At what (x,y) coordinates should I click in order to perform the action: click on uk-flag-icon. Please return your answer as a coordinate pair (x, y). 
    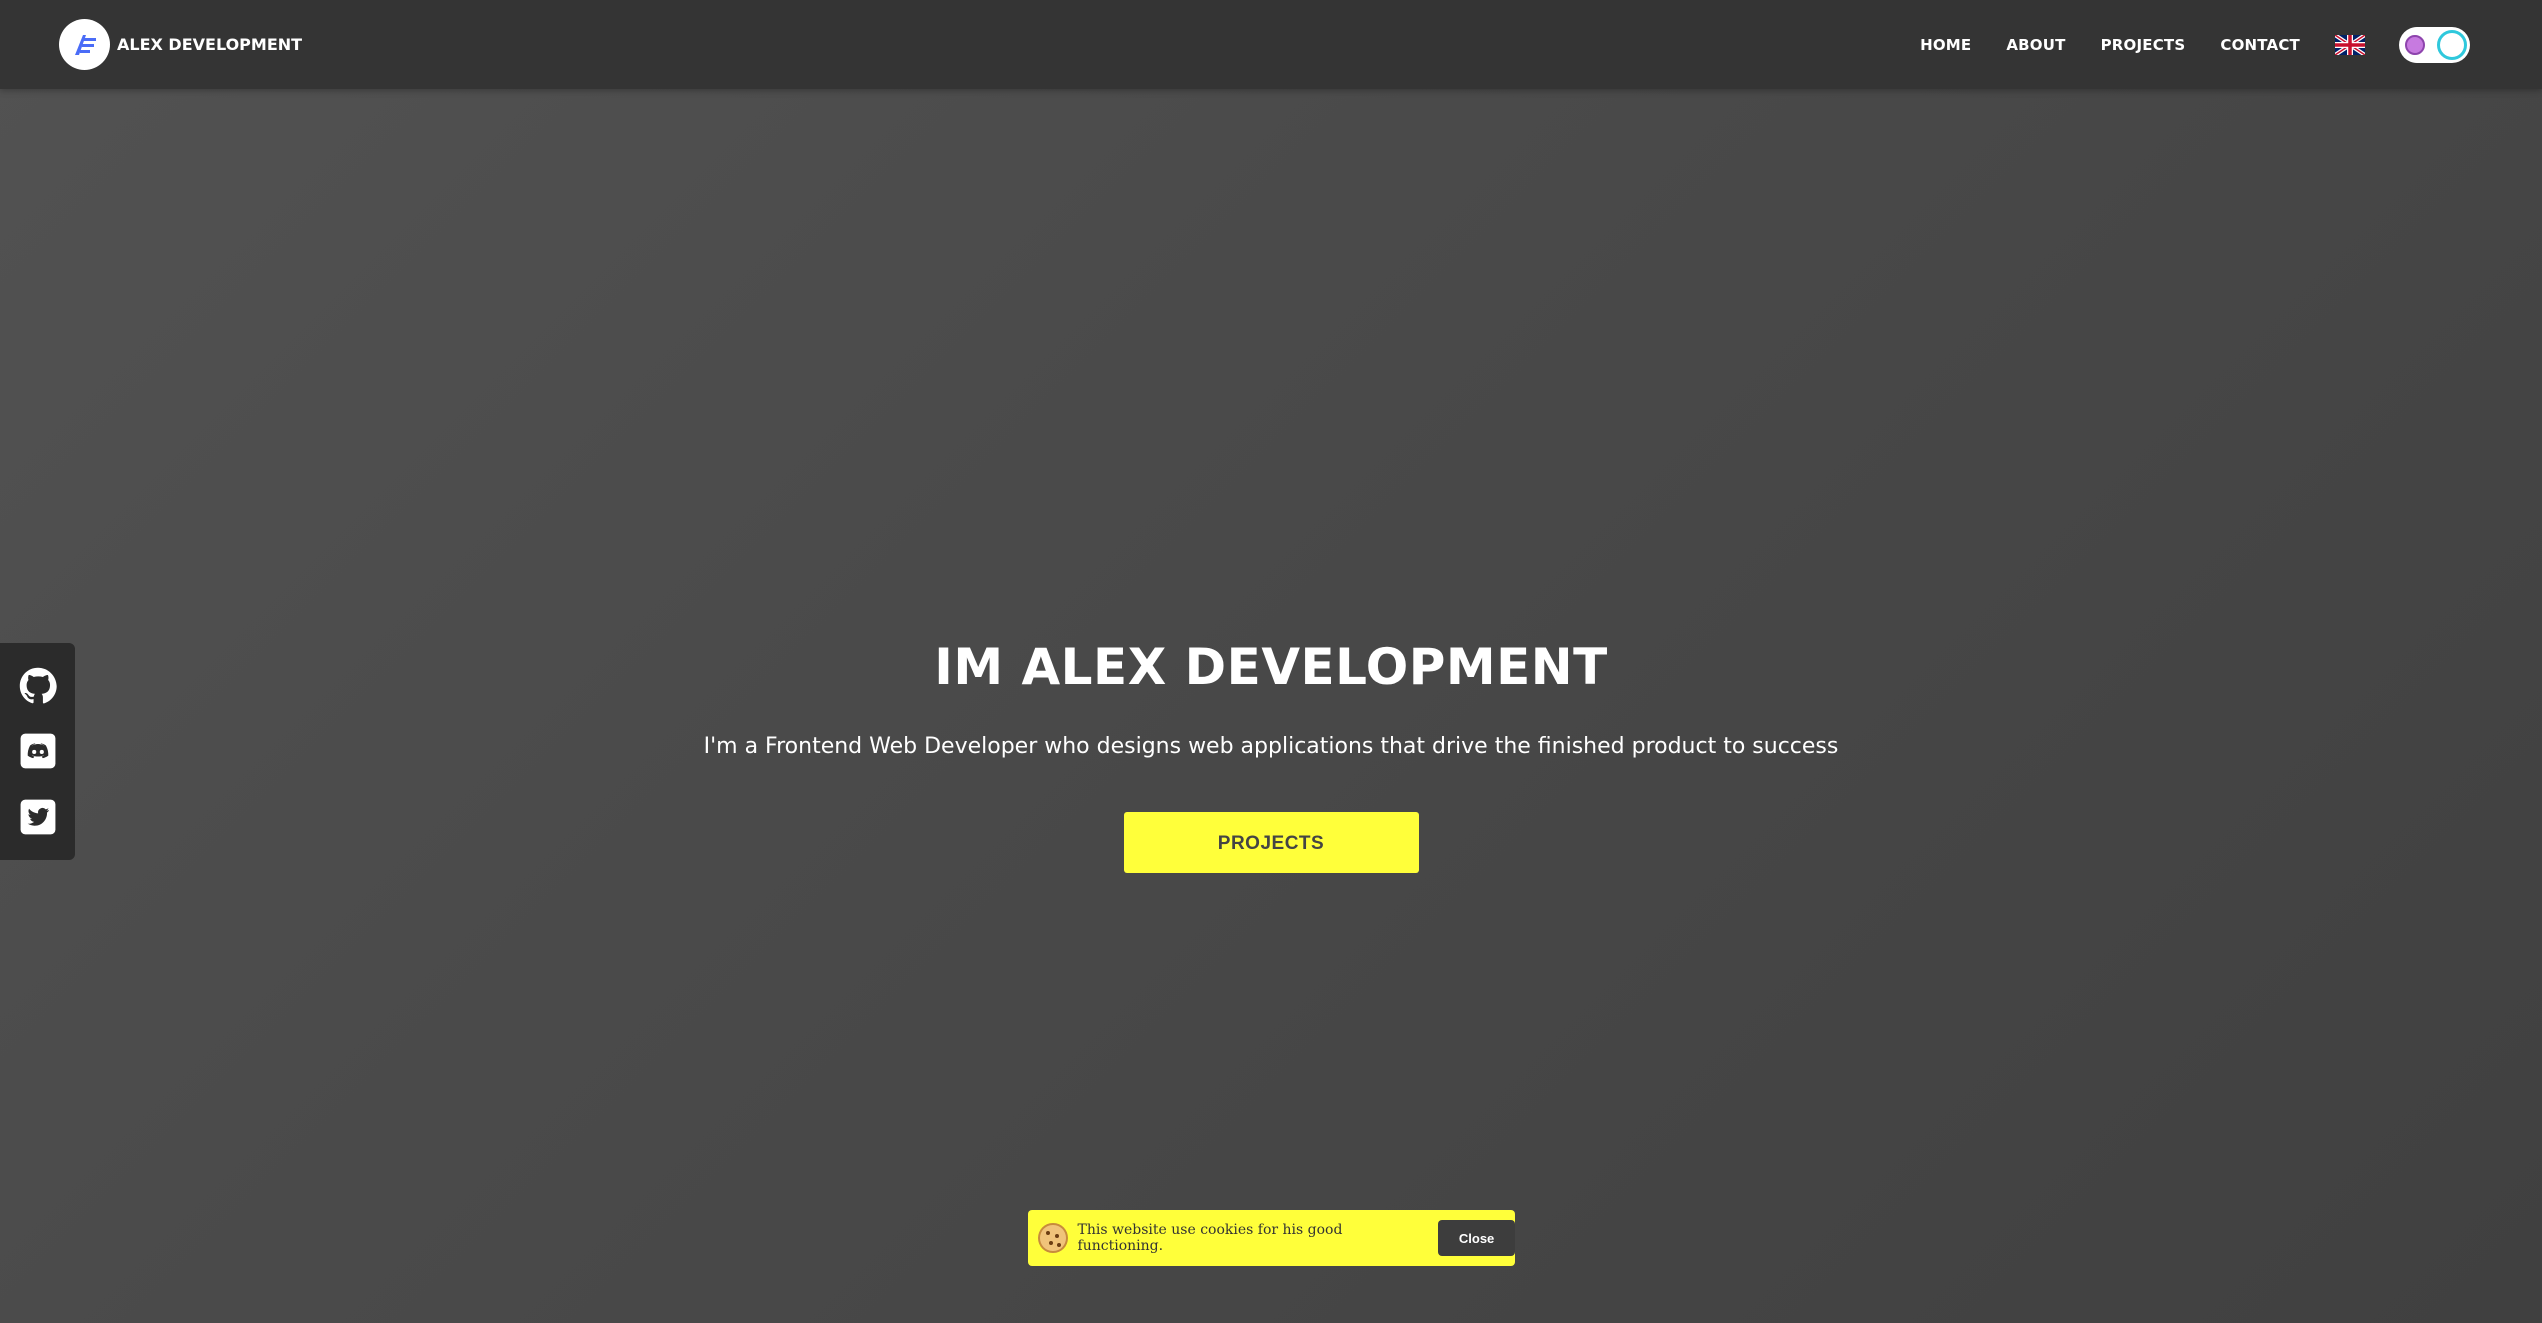
    Looking at the image, I should click on (2350, 44).